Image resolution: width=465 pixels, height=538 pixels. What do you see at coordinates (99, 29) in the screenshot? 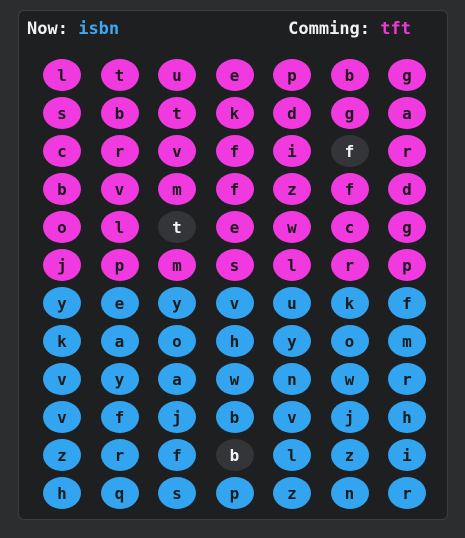
I see `now-value: isbn` at bounding box center [99, 29].